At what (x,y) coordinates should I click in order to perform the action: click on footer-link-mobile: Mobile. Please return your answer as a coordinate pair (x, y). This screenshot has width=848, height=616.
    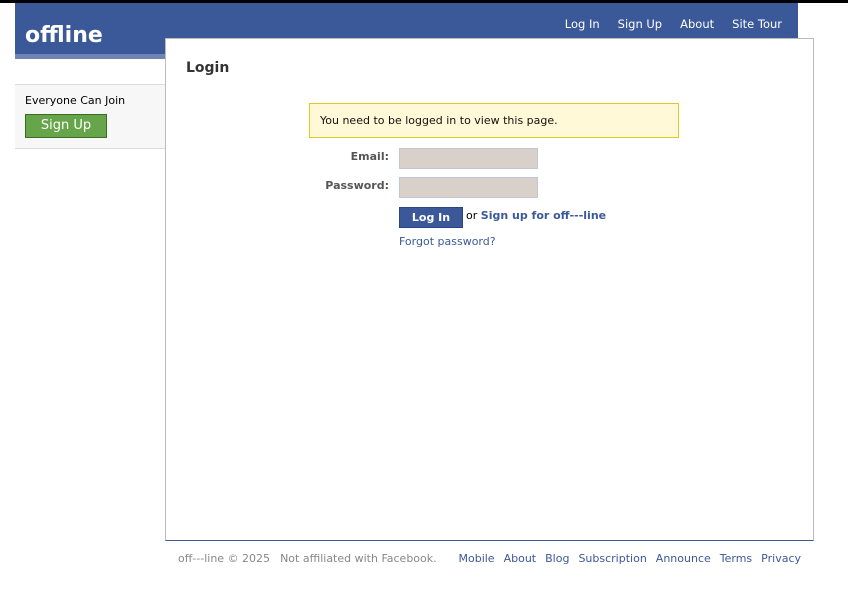
    Looking at the image, I should click on (476, 558).